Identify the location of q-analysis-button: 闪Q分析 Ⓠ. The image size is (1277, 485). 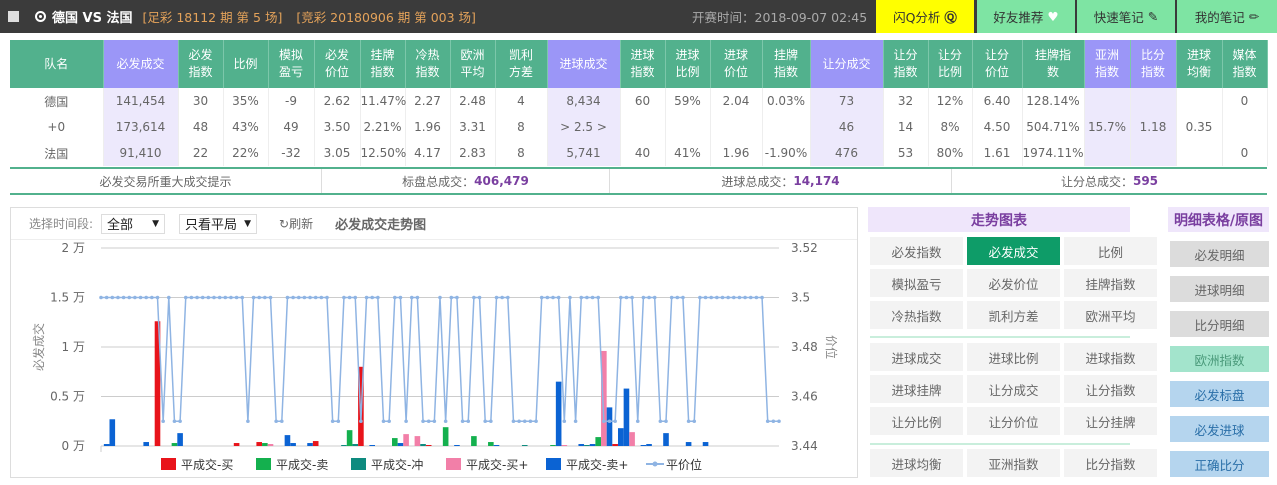
(925, 16).